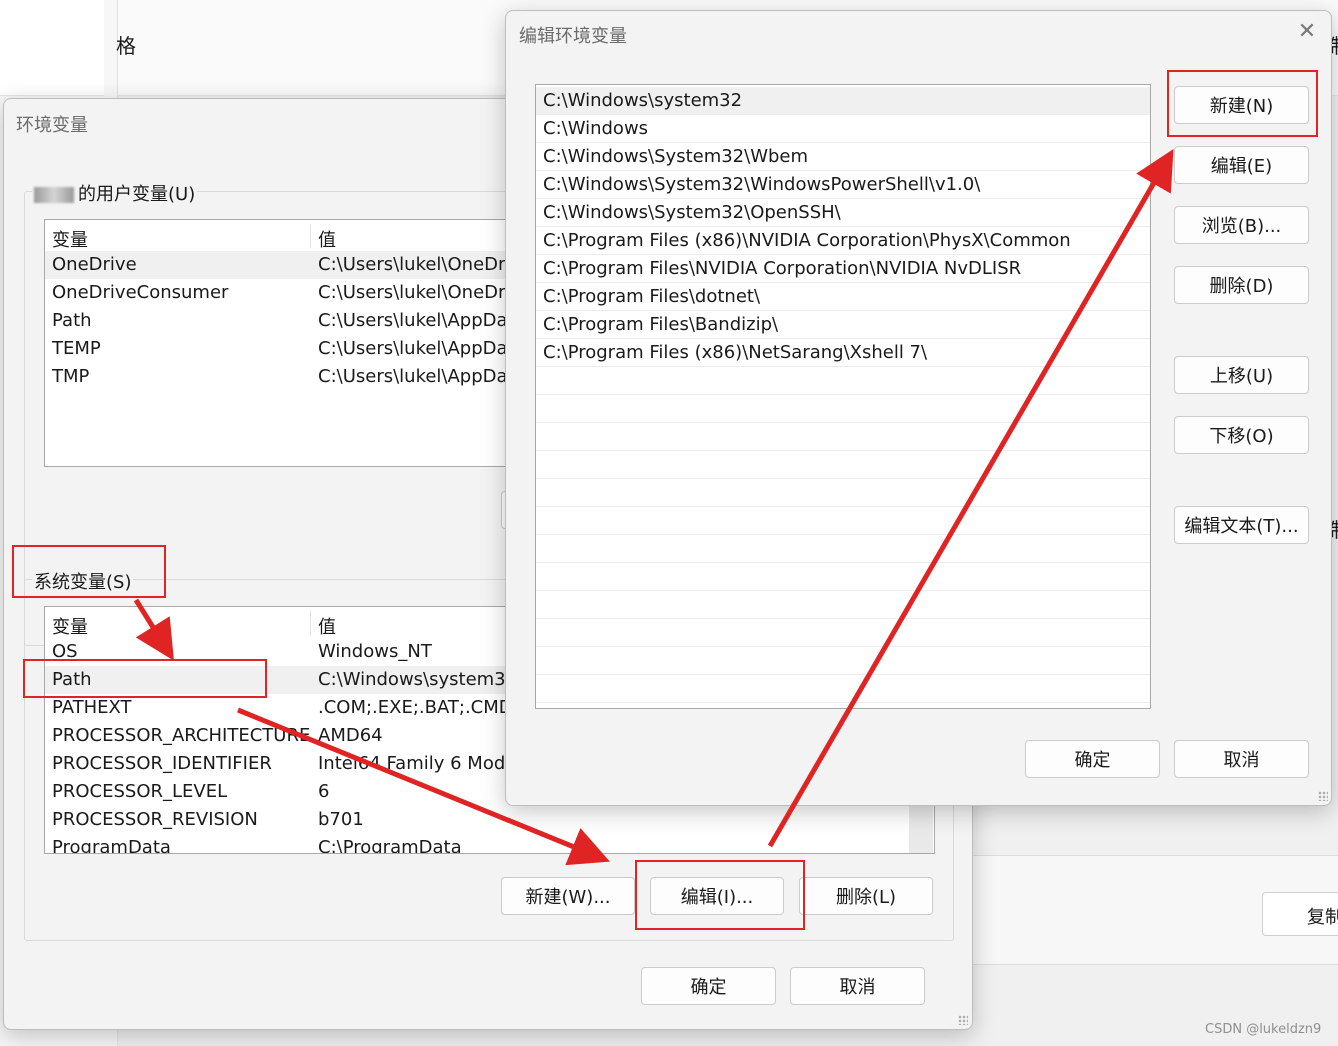 The width and height of the screenshot is (1338, 1046). Describe the element at coordinates (1263, 1029) in the screenshot. I see `watermark: CSDN @lukeldzn9` at that location.